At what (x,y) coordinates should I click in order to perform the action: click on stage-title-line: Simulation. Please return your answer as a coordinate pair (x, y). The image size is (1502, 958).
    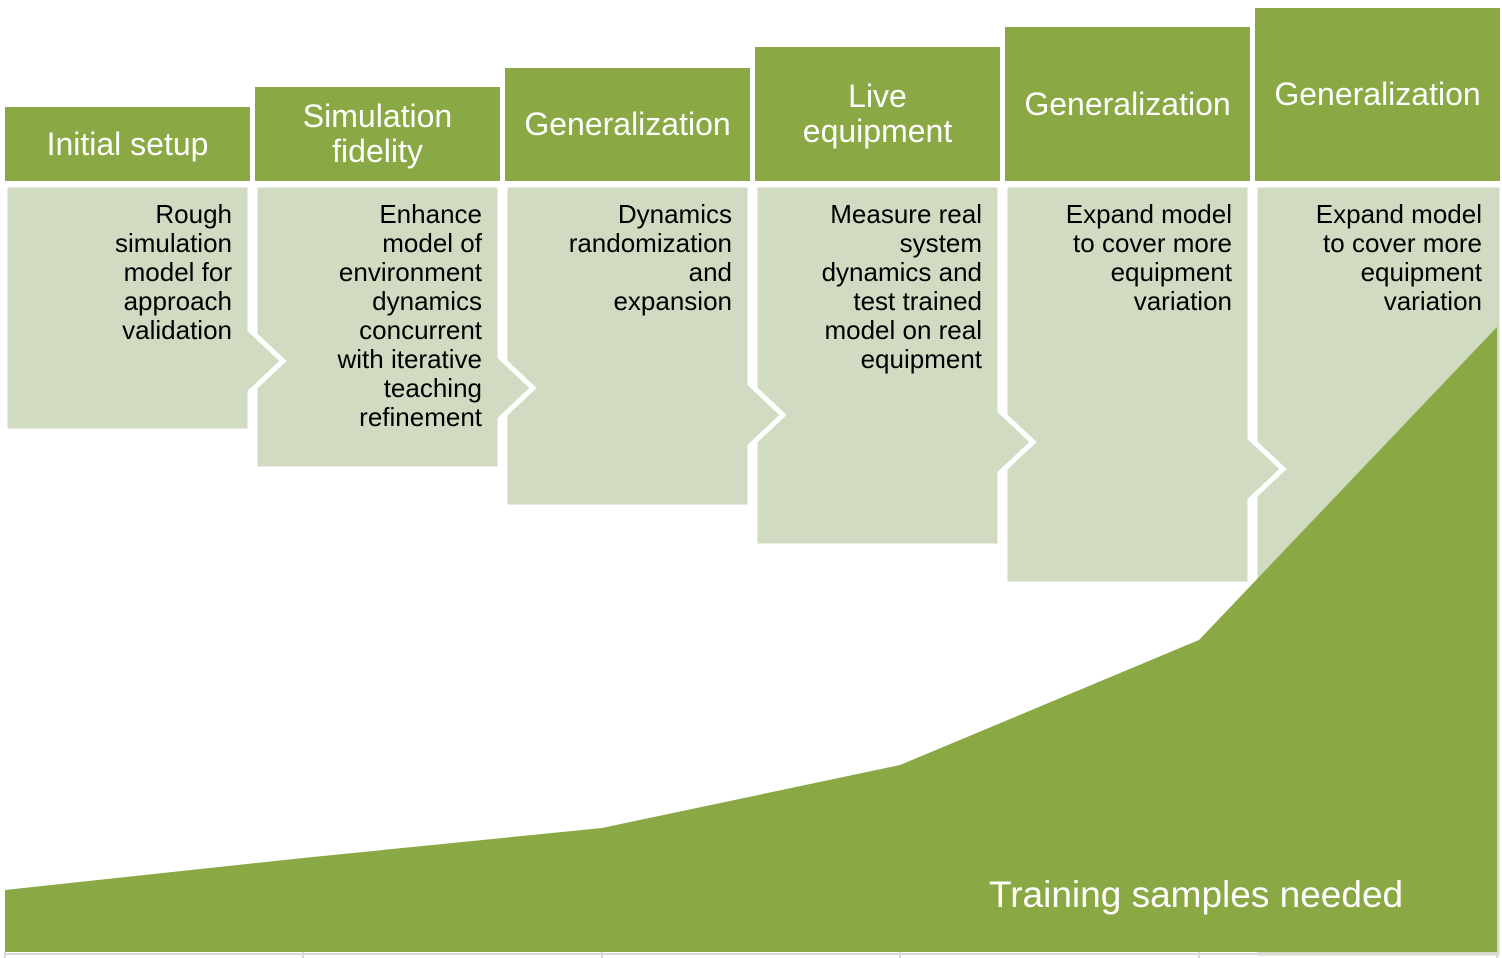
    Looking at the image, I should click on (377, 116).